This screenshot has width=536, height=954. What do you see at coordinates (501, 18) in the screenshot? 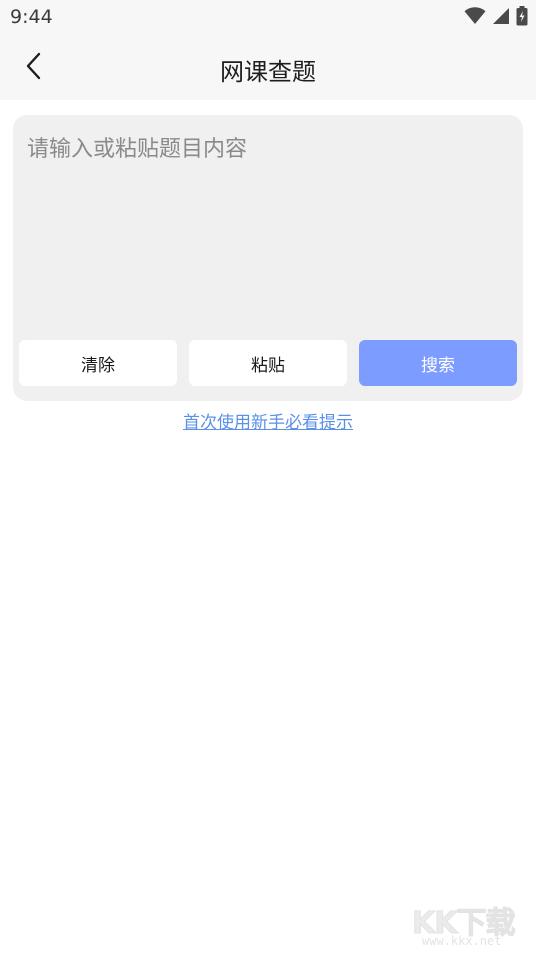
I see `signal-icon` at bounding box center [501, 18].